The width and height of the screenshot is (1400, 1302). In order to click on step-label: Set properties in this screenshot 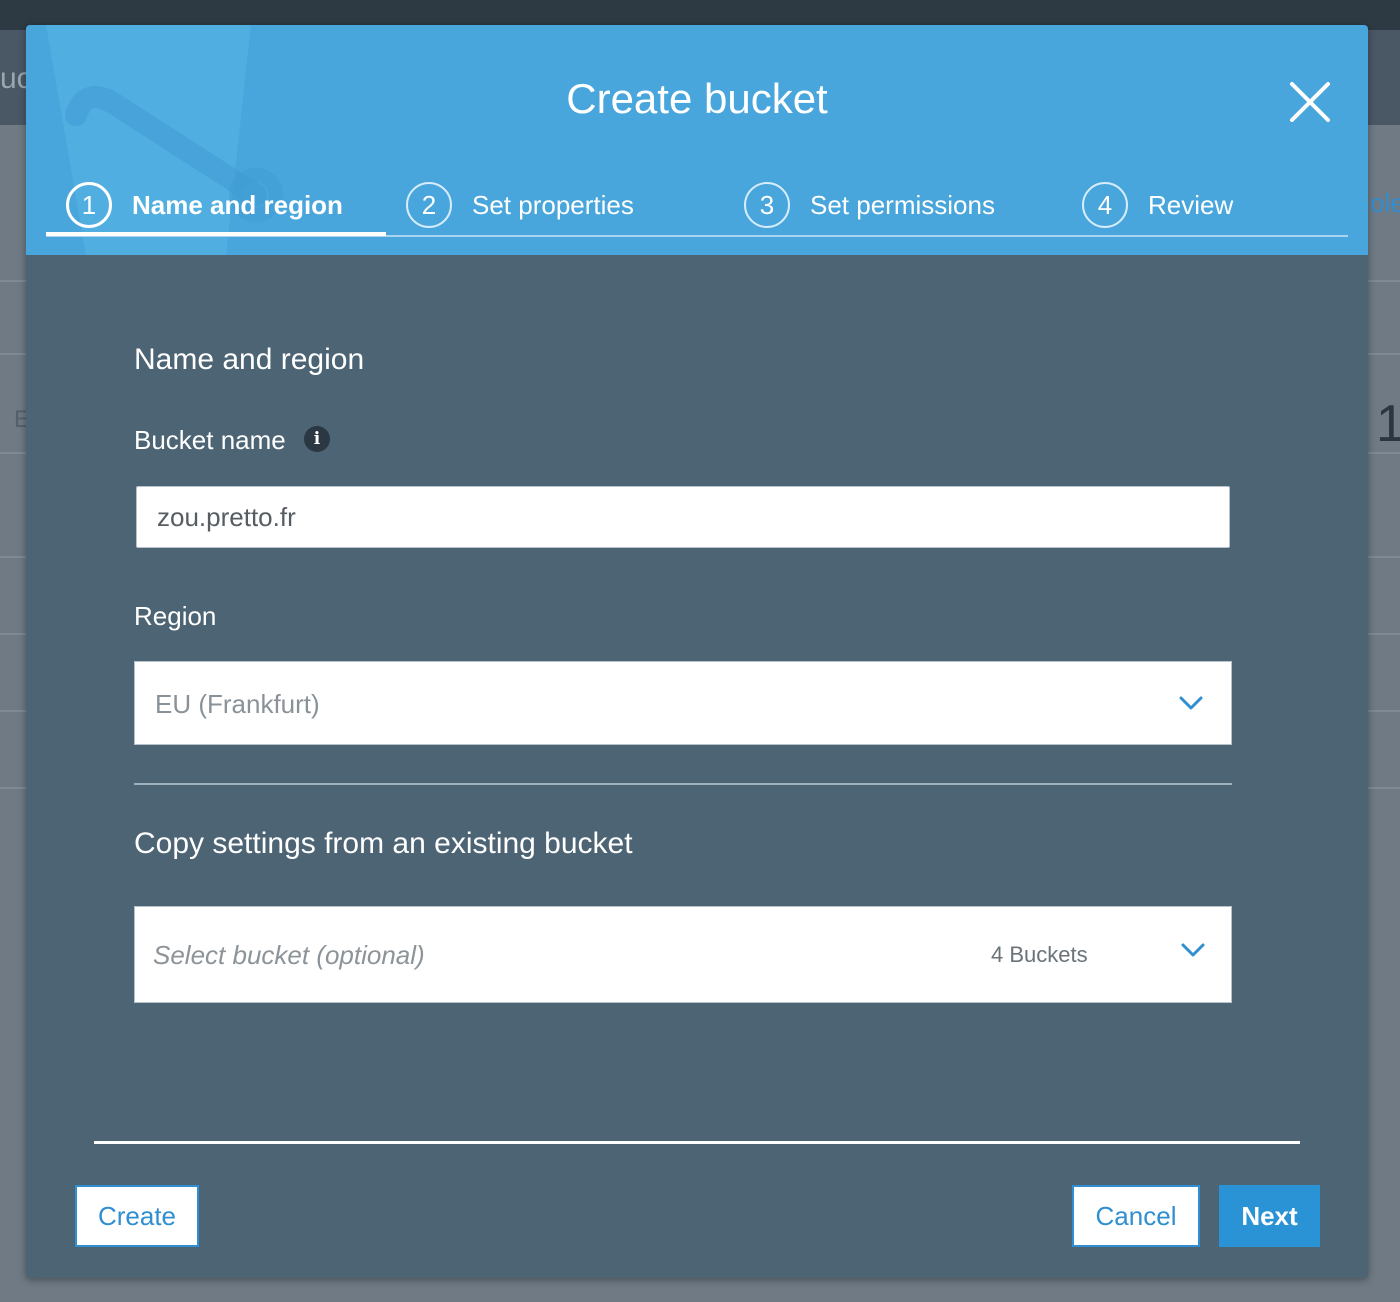, I will do `click(553, 204)`.